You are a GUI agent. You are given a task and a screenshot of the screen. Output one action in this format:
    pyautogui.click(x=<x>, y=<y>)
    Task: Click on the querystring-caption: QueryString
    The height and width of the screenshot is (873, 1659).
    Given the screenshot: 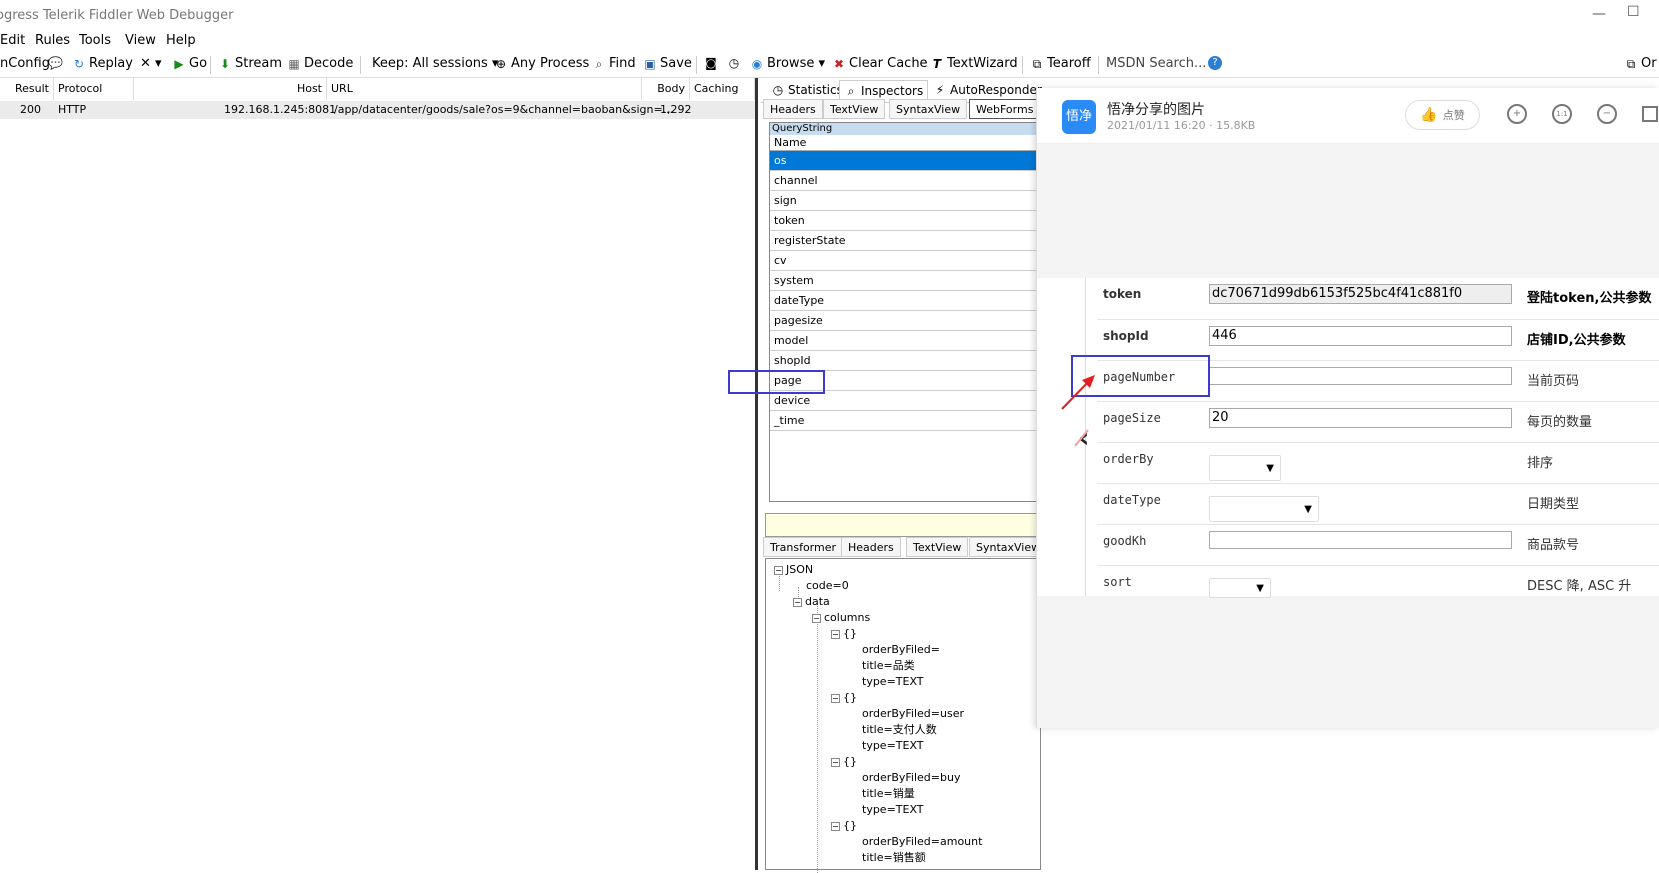 What is the action you would take?
    pyautogui.click(x=905, y=129)
    